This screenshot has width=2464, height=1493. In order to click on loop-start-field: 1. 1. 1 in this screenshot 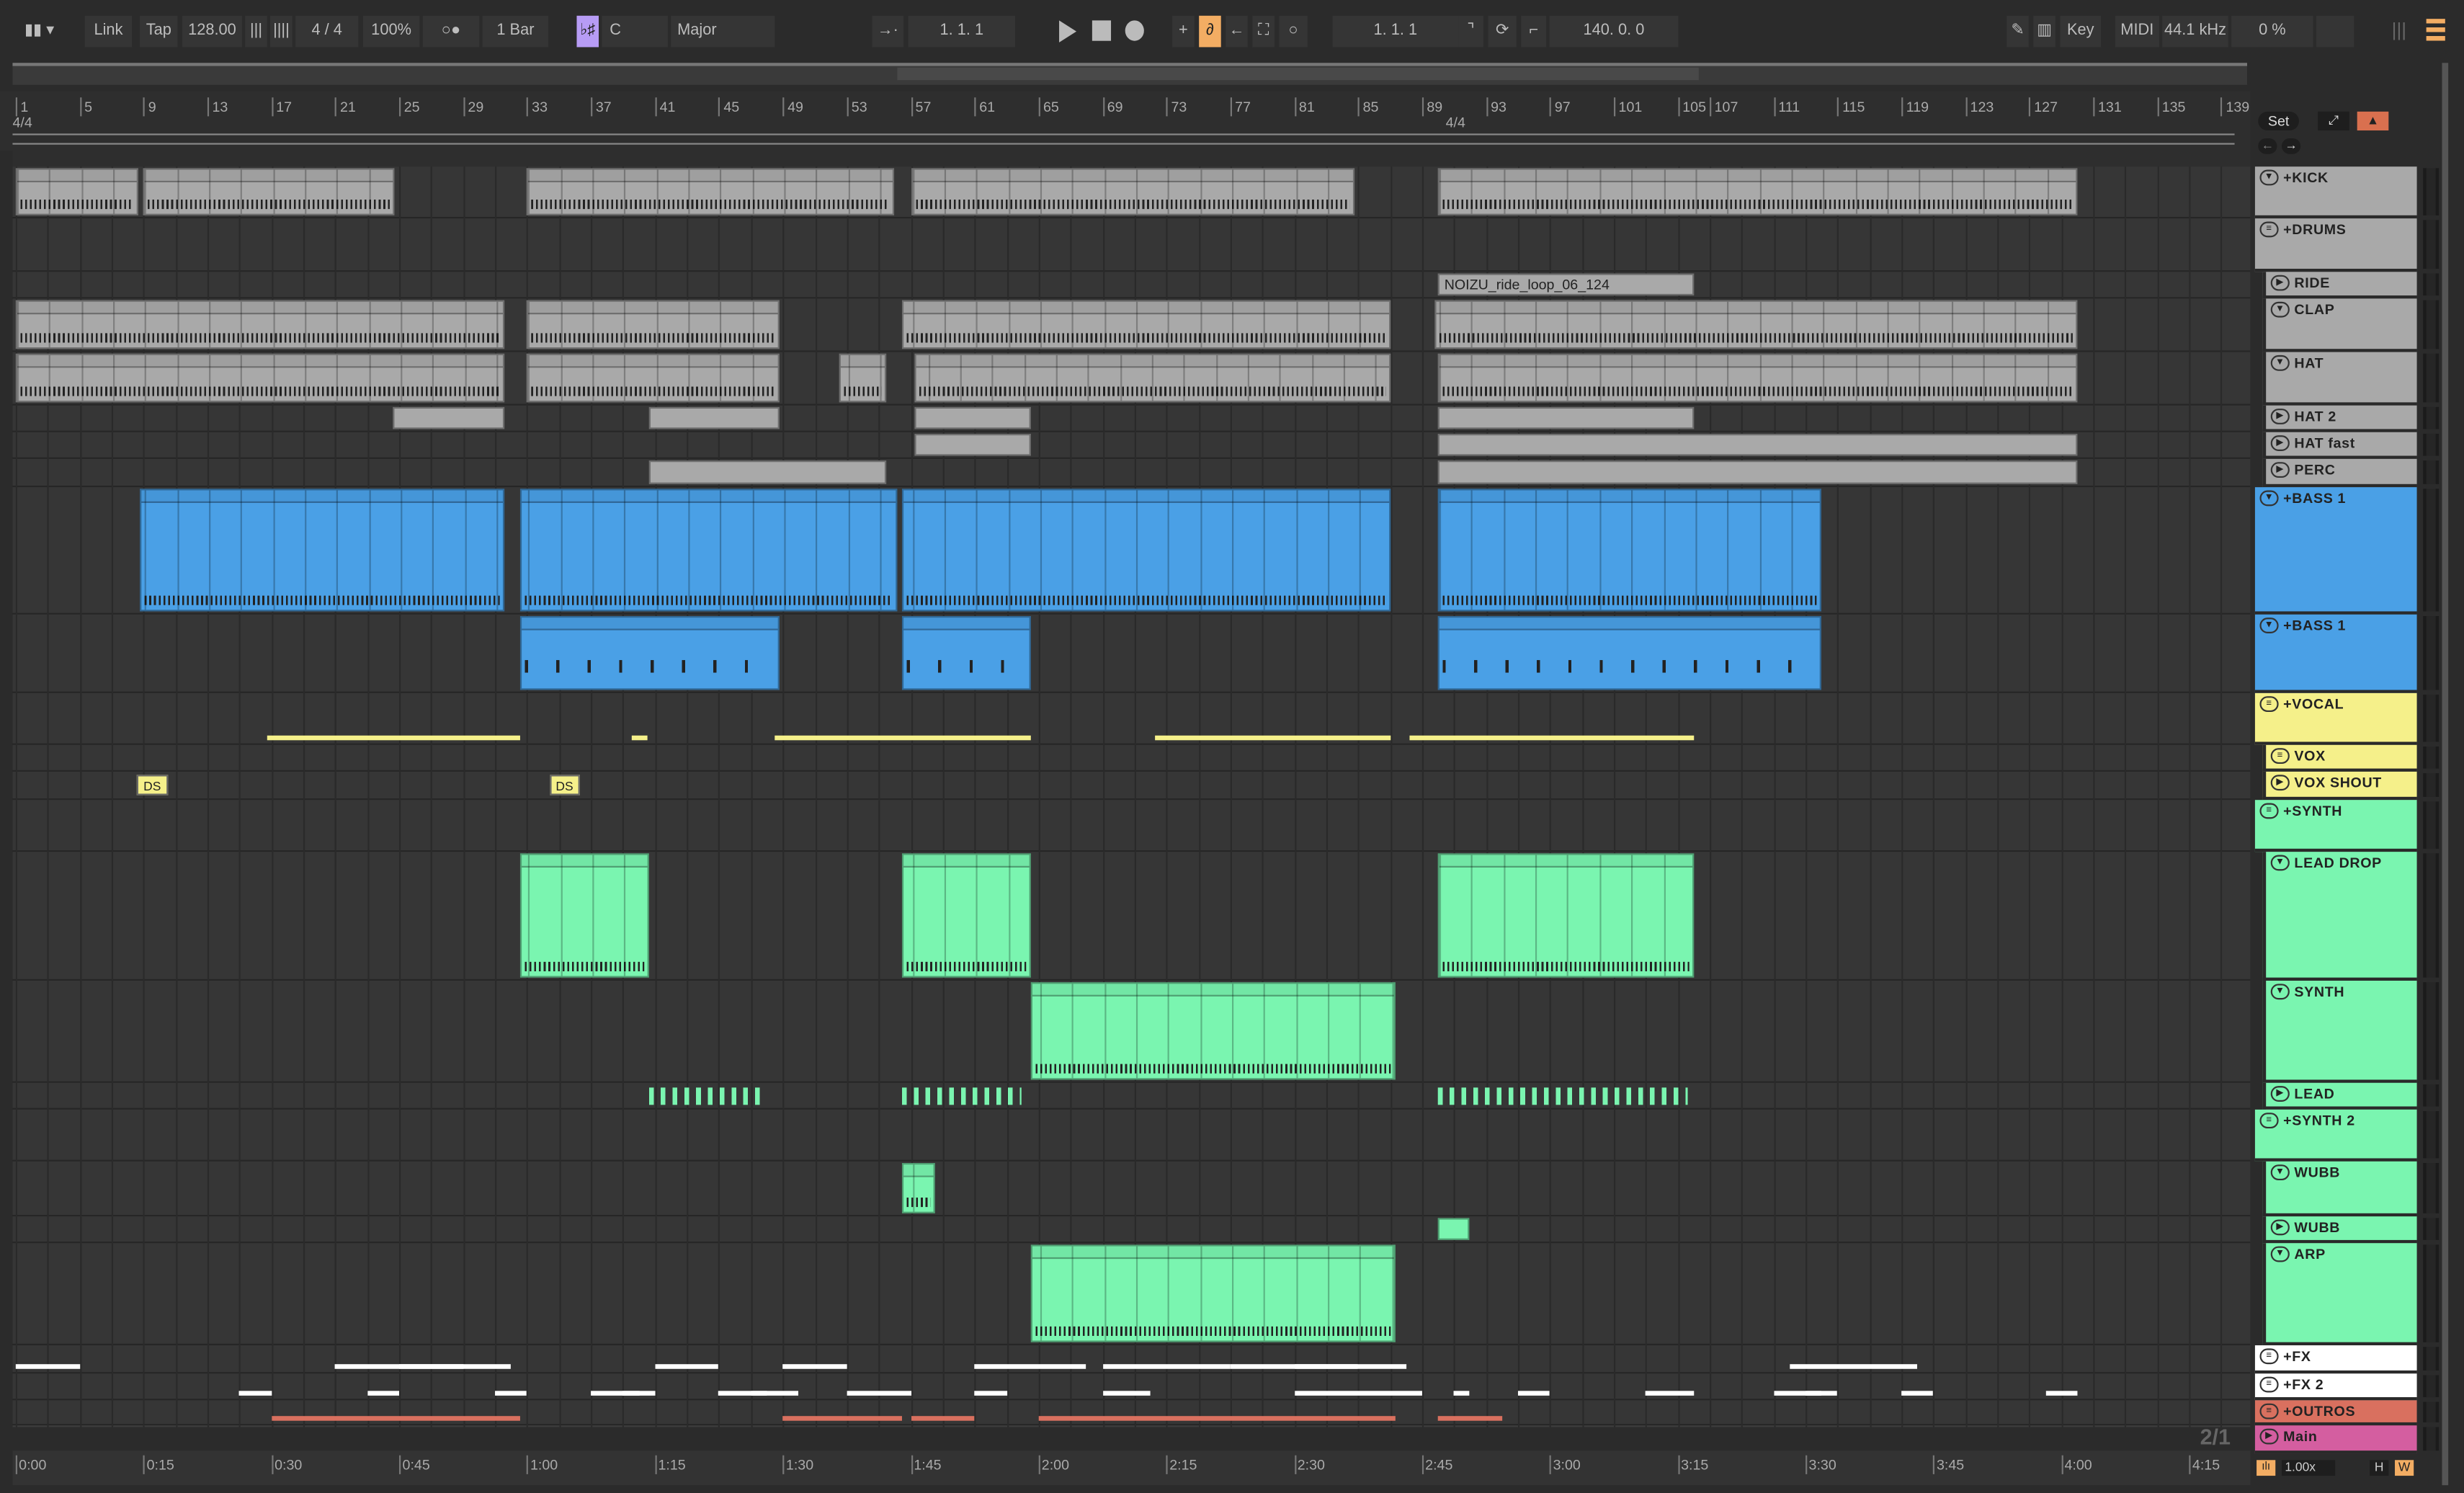, I will do `click(1395, 31)`.